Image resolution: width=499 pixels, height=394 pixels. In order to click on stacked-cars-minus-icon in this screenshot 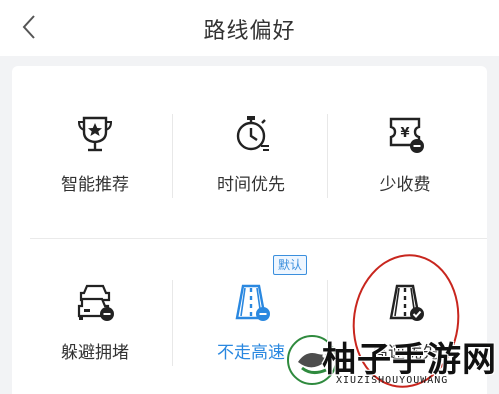, I will do `click(95, 302)`.